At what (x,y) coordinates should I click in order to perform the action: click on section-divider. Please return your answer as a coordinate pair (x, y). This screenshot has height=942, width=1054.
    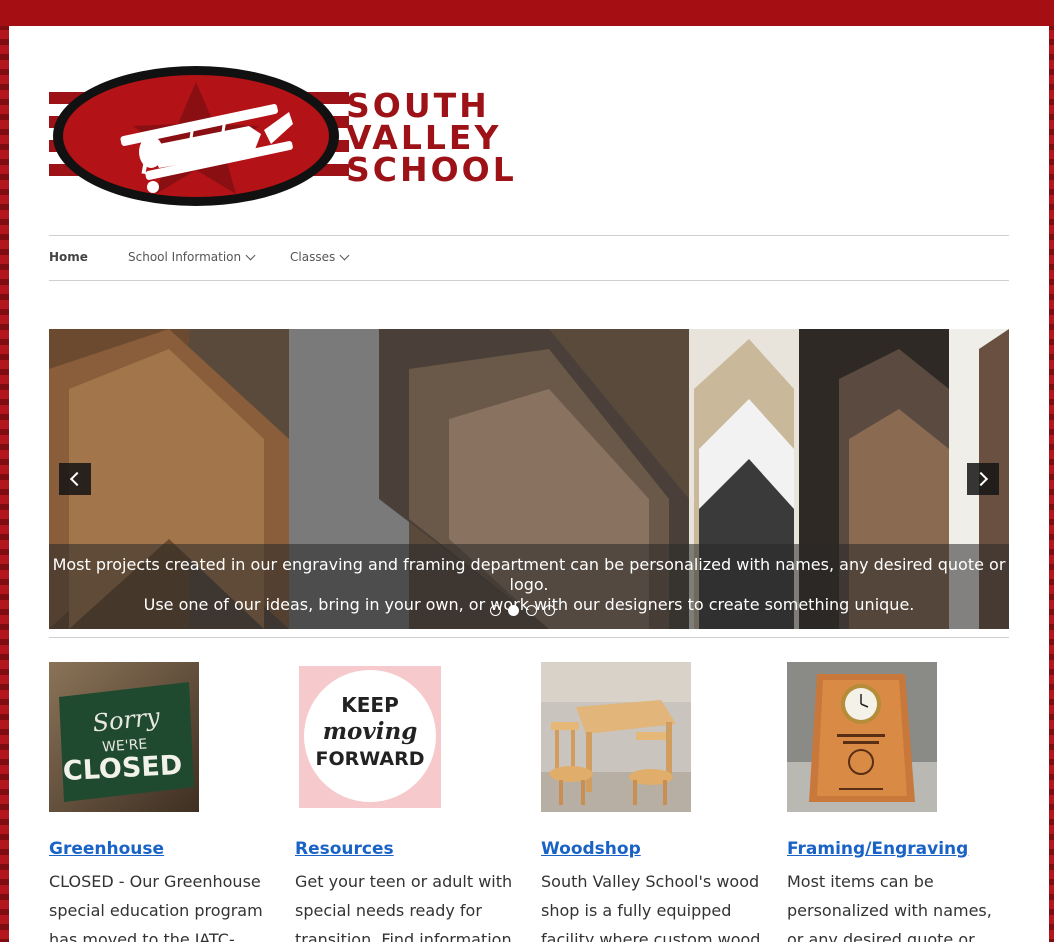
    Looking at the image, I should click on (529, 637).